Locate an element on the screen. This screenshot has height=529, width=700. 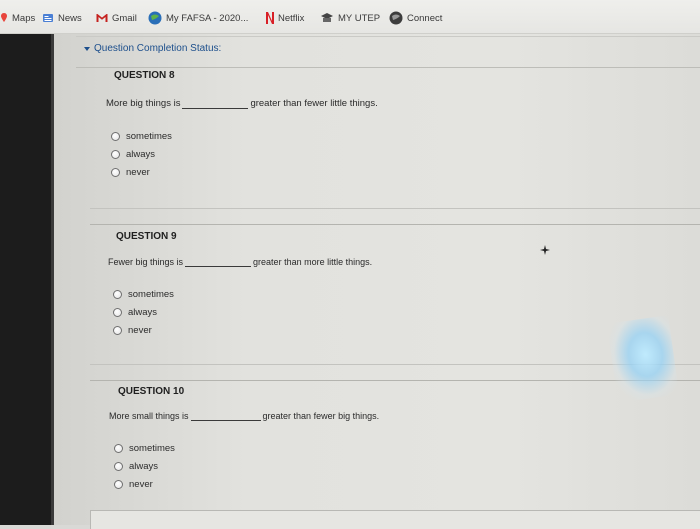
bookmark-gmail: Gmail is located at coordinates (116, 18).